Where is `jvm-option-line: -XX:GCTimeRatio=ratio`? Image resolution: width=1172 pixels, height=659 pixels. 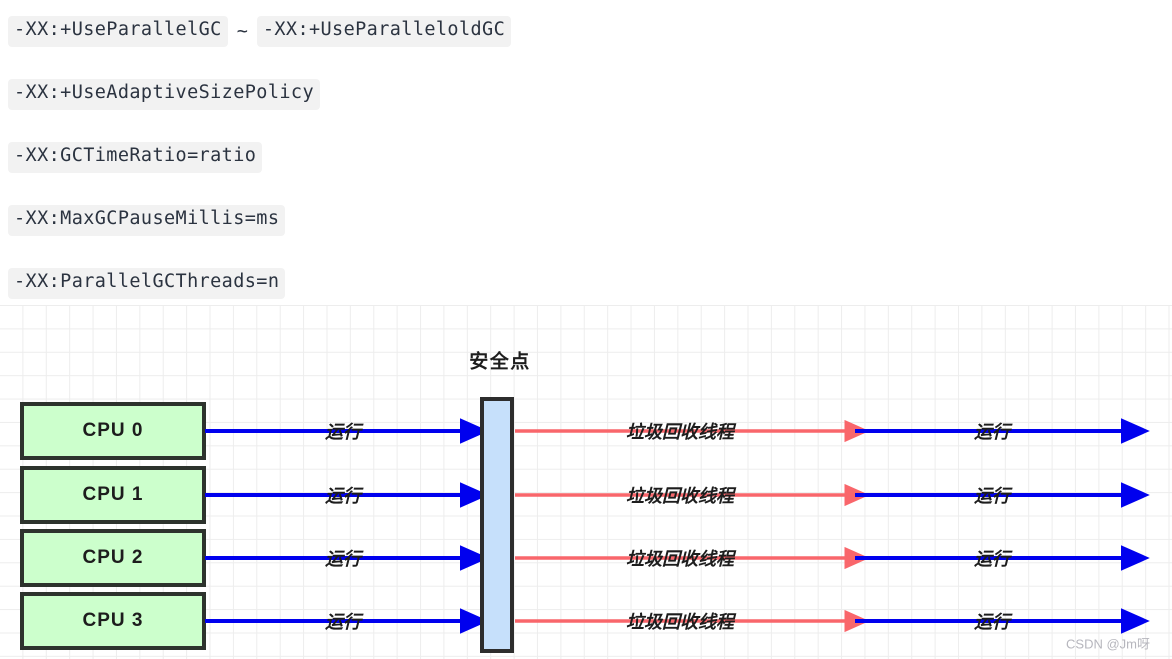
jvm-option-line: -XX:GCTimeRatio=ratio is located at coordinates (586, 157).